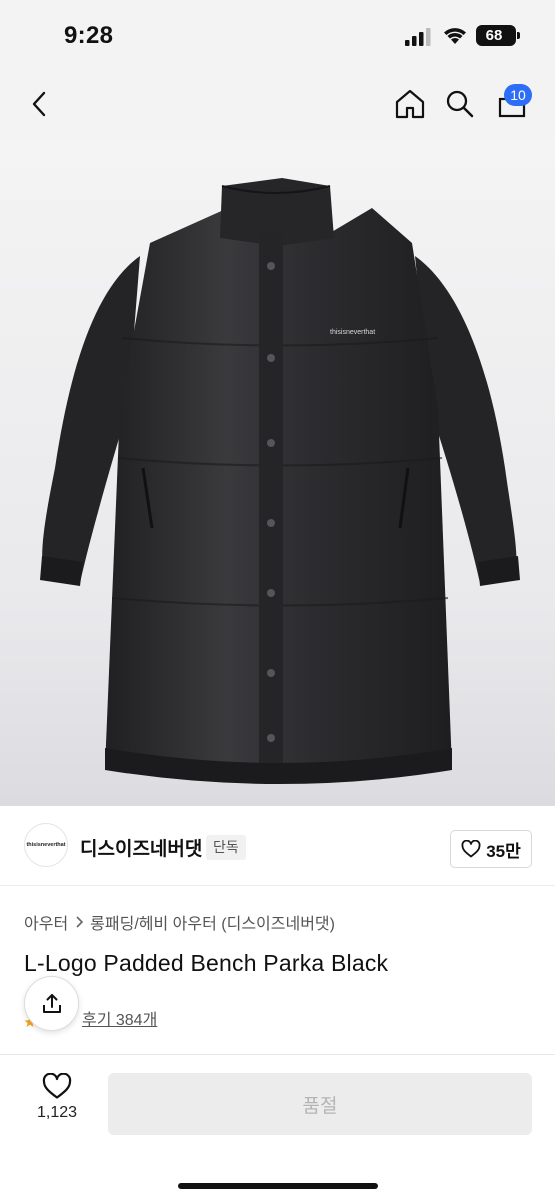 Image resolution: width=555 pixels, height=1200 pixels. Describe the element at coordinates (89, 35) in the screenshot. I see `status-time: 9:28` at that location.